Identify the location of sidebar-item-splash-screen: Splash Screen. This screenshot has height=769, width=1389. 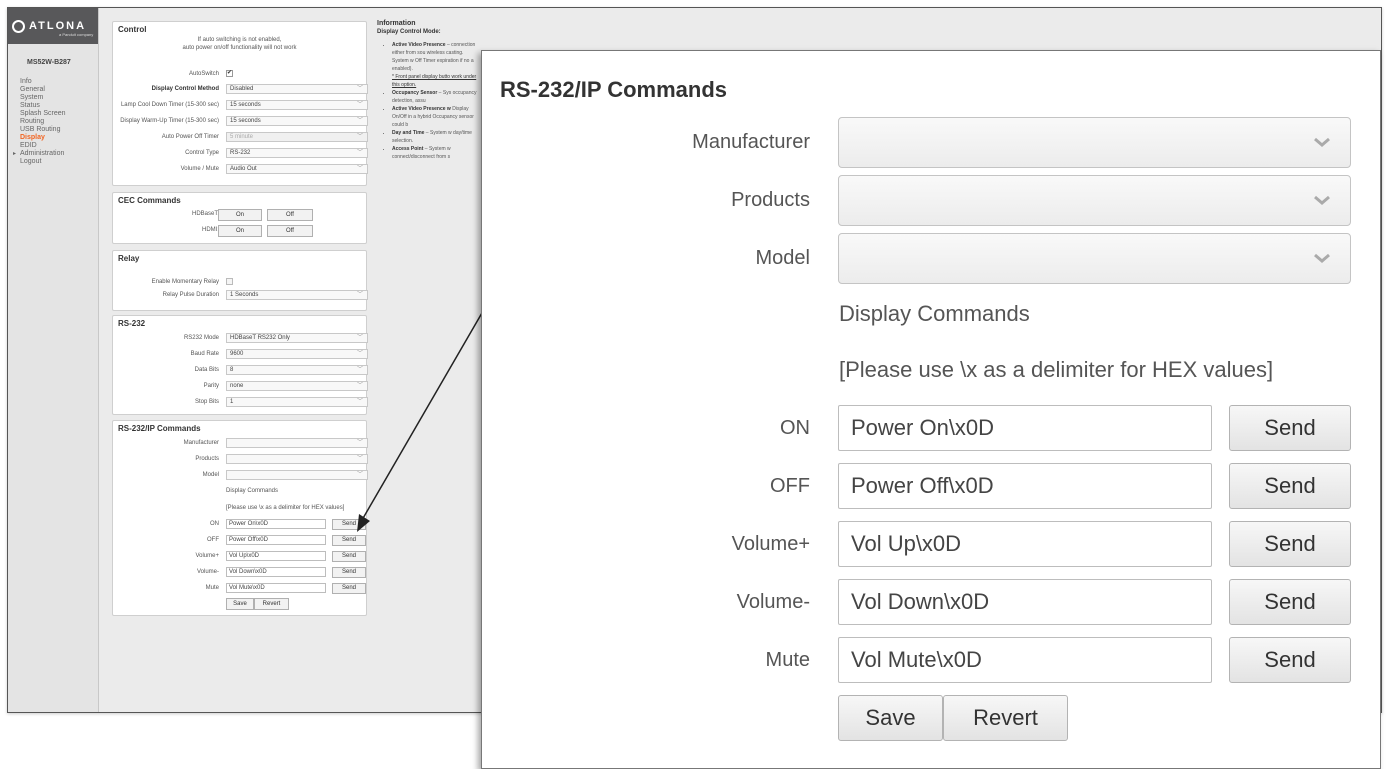
(59, 114).